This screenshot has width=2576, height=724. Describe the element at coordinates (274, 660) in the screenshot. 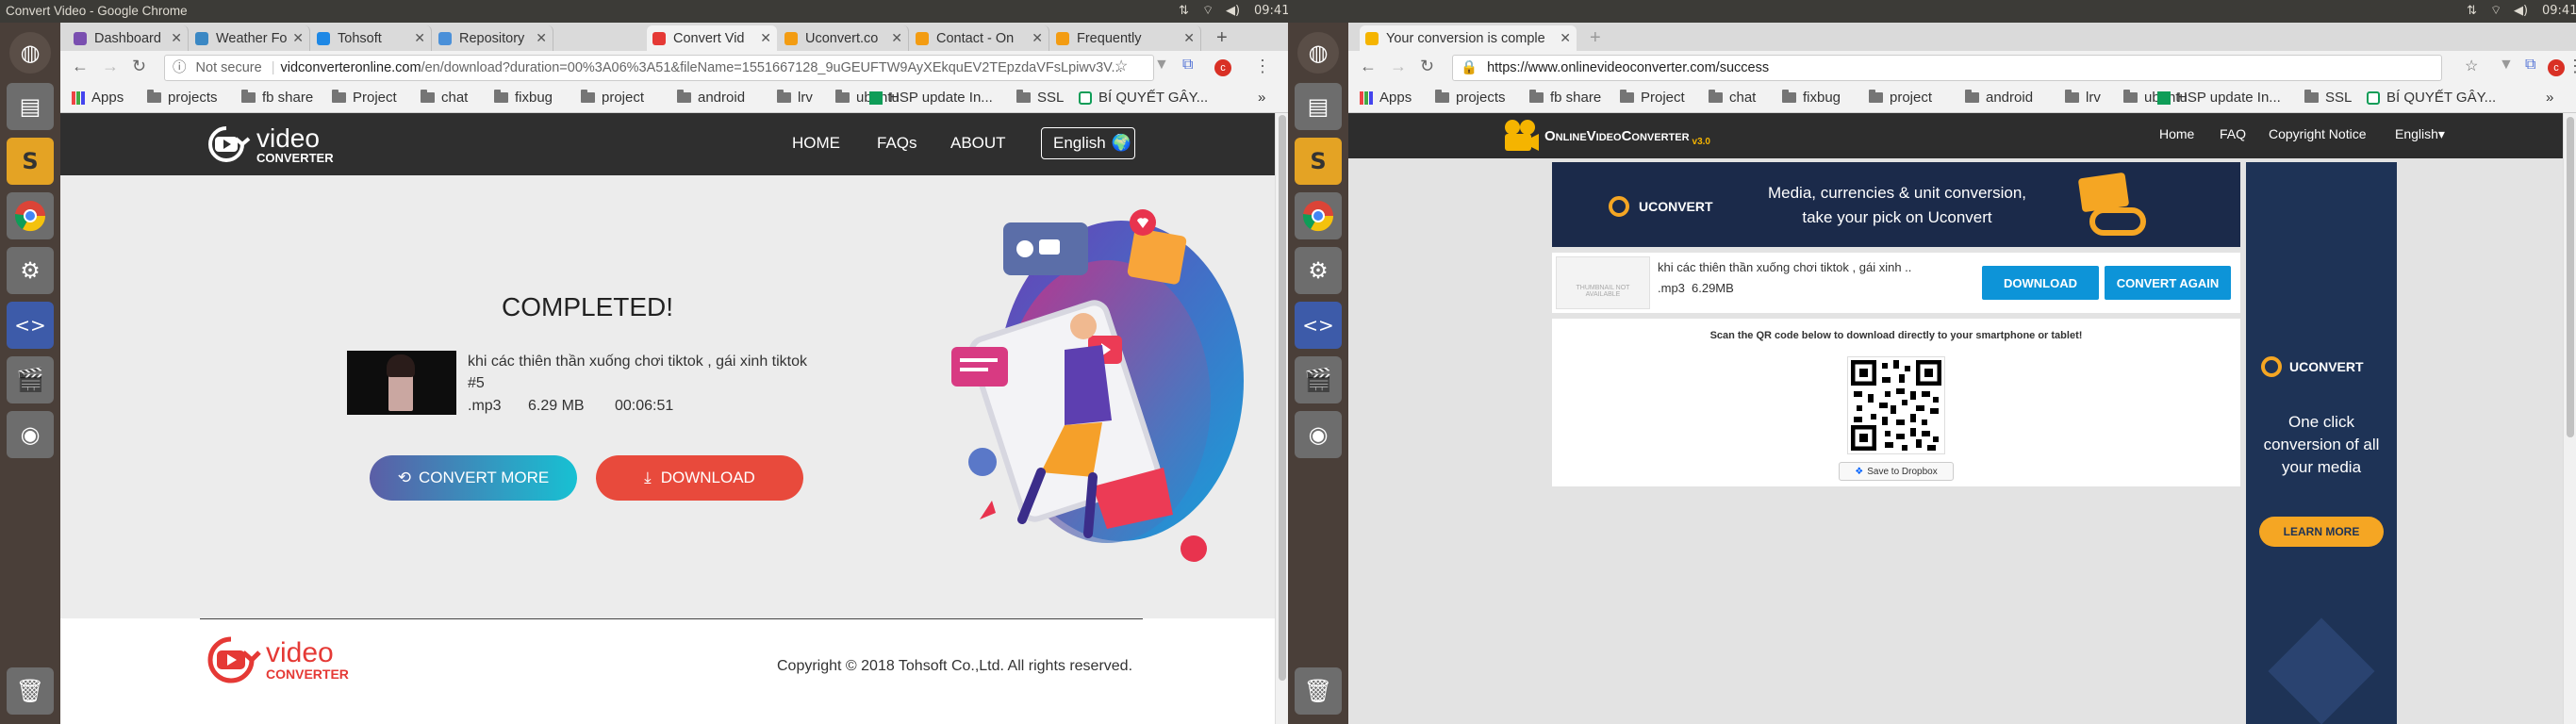

I see `footer-logo: video CONVERTER` at that location.